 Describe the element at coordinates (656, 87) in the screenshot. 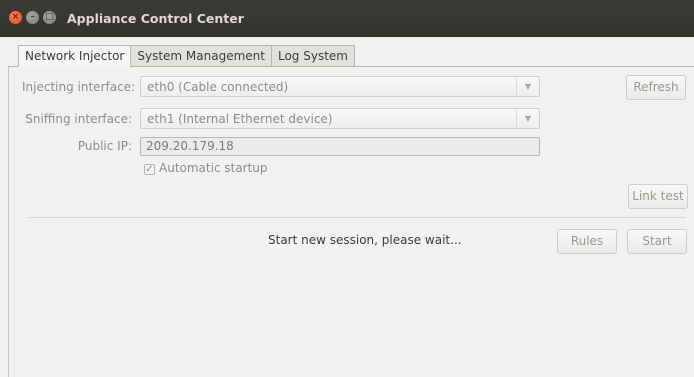

I see `refresh-button: Refresh` at that location.